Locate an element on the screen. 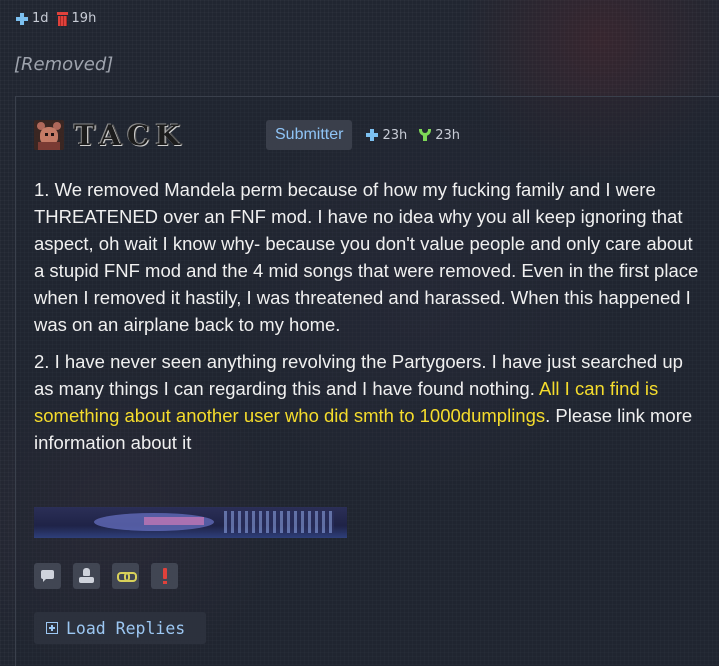 The width and height of the screenshot is (719, 666). stamp-icon is located at coordinates (86, 576).